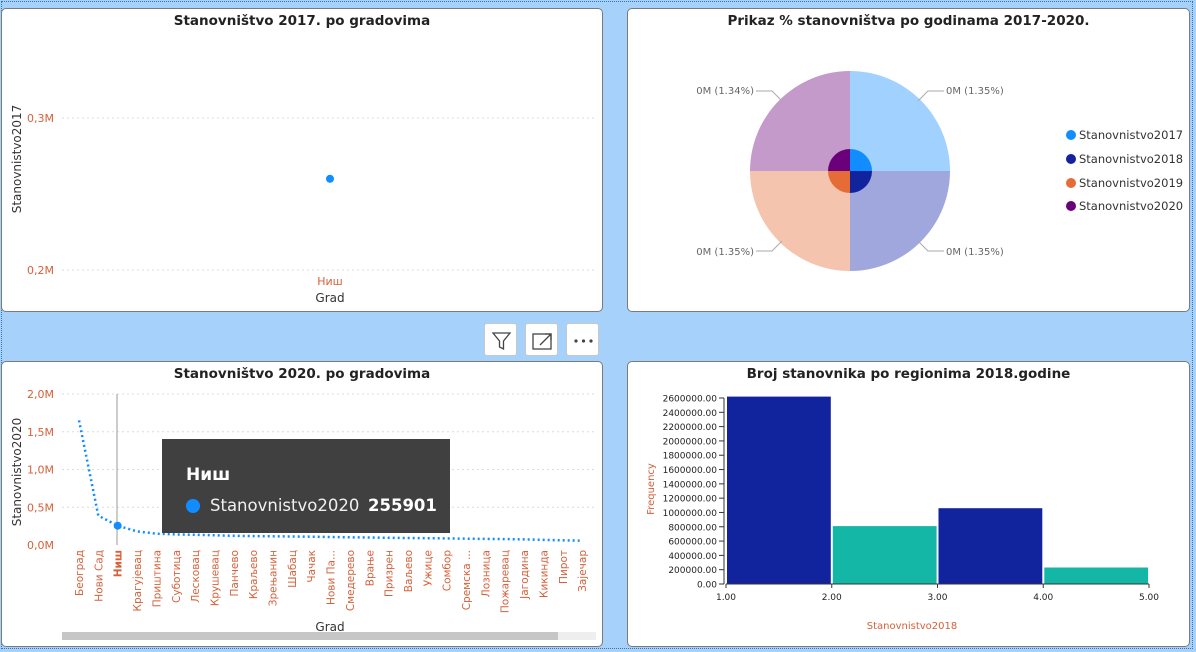 This screenshot has width=1196, height=652. I want to click on x-tick-label: Кикинда, so click(544, 574).